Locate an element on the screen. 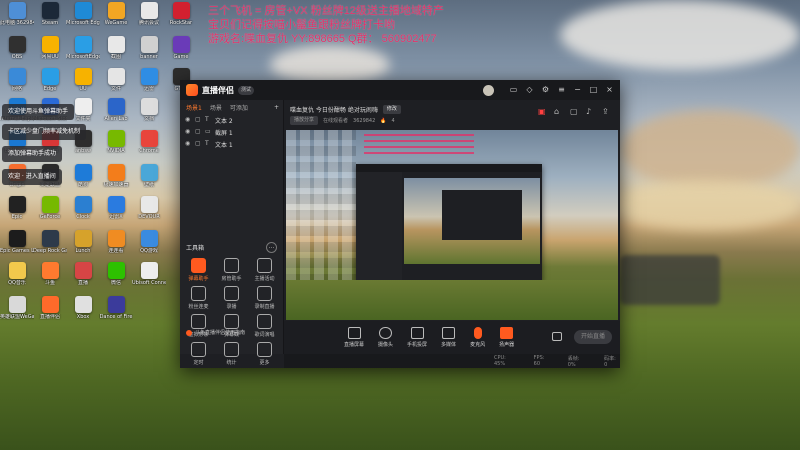 This screenshot has height=450, width=800. tool-button: 粉丝连麦 is located at coordinates (198, 298).